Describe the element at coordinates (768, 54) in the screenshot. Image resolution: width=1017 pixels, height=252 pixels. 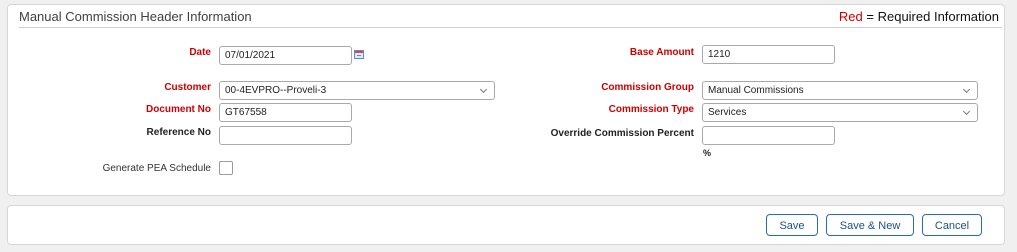
I see `base-amount-input: 1210` at that location.